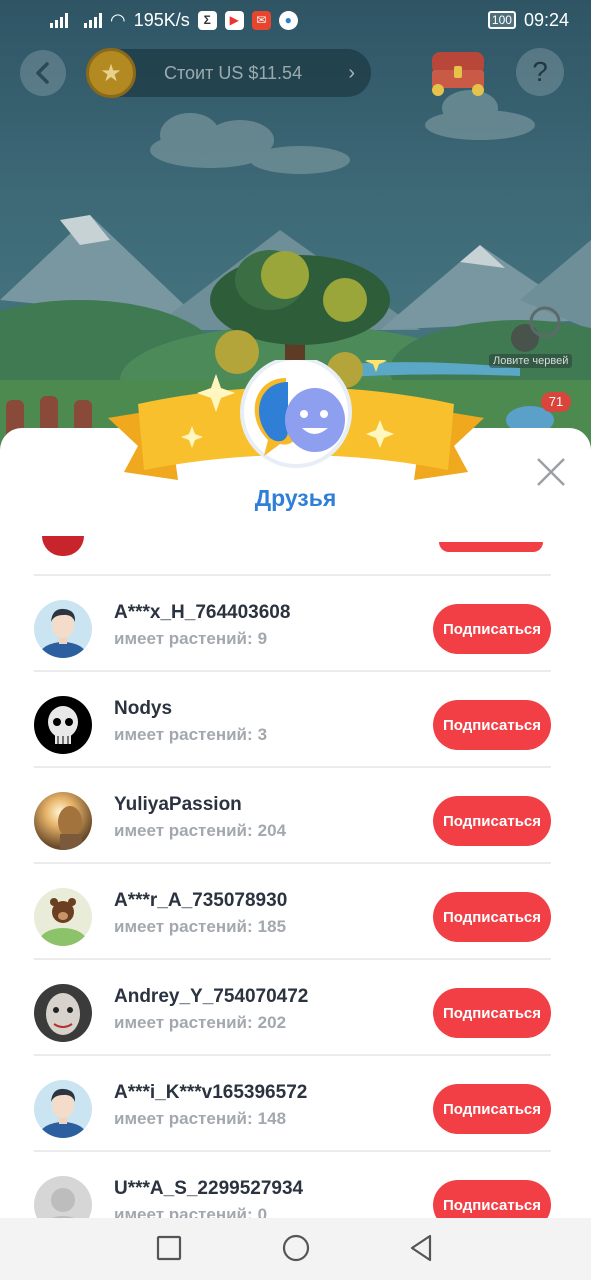 The width and height of the screenshot is (591, 1280). I want to click on price-label: Стоит US $11.54, so click(233, 72).